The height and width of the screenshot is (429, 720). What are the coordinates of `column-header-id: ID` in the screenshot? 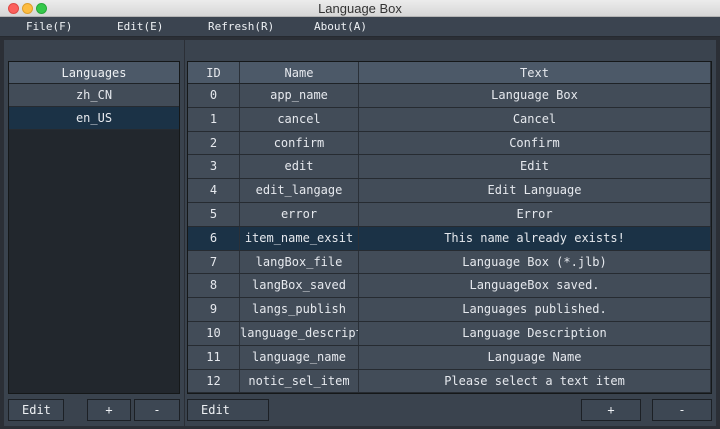 It's located at (214, 72).